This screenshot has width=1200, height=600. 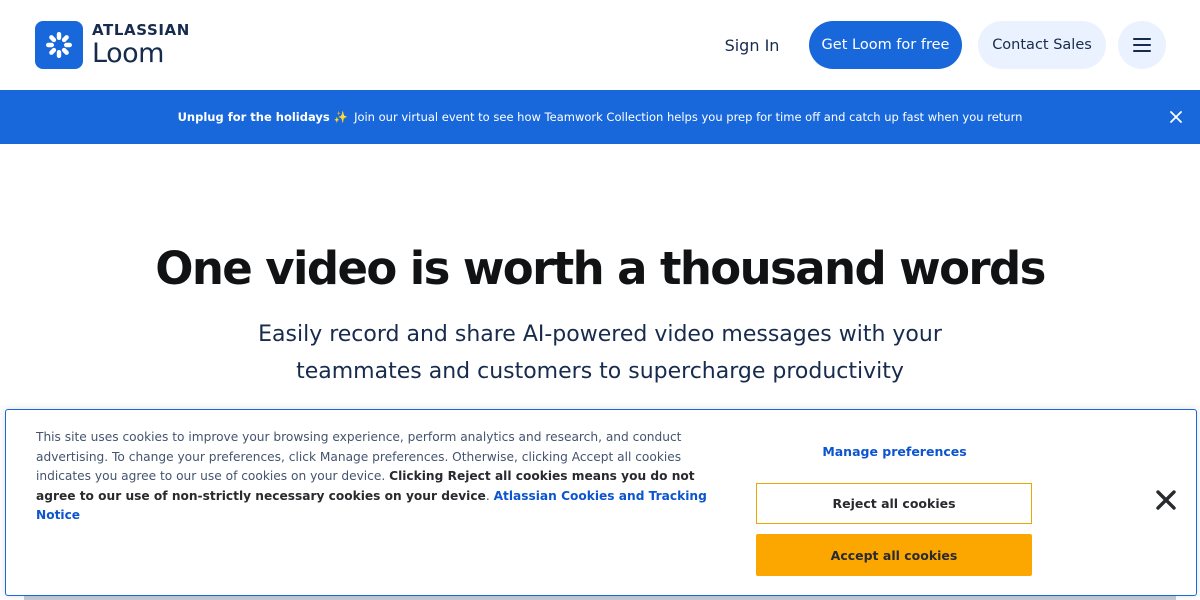 I want to click on hero-title: One video is worth a thousand words, so click(x=600, y=268).